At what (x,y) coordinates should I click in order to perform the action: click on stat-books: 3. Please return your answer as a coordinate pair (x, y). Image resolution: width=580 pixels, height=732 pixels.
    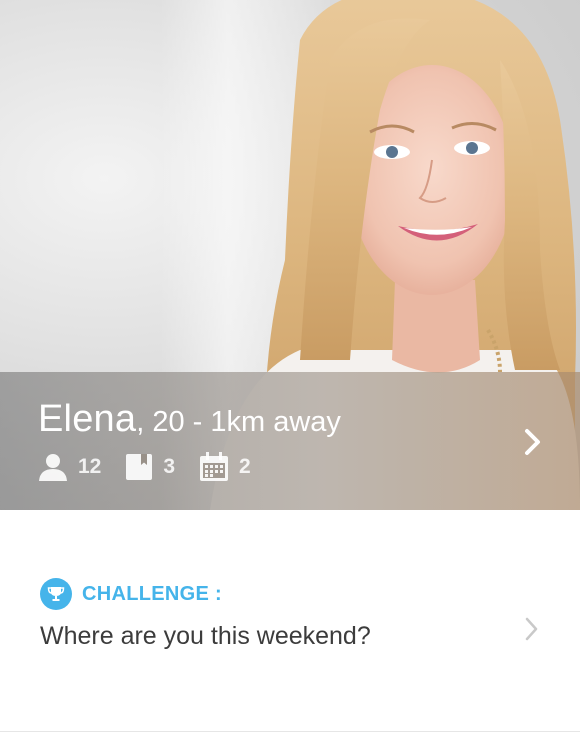
    Looking at the image, I should click on (150, 467).